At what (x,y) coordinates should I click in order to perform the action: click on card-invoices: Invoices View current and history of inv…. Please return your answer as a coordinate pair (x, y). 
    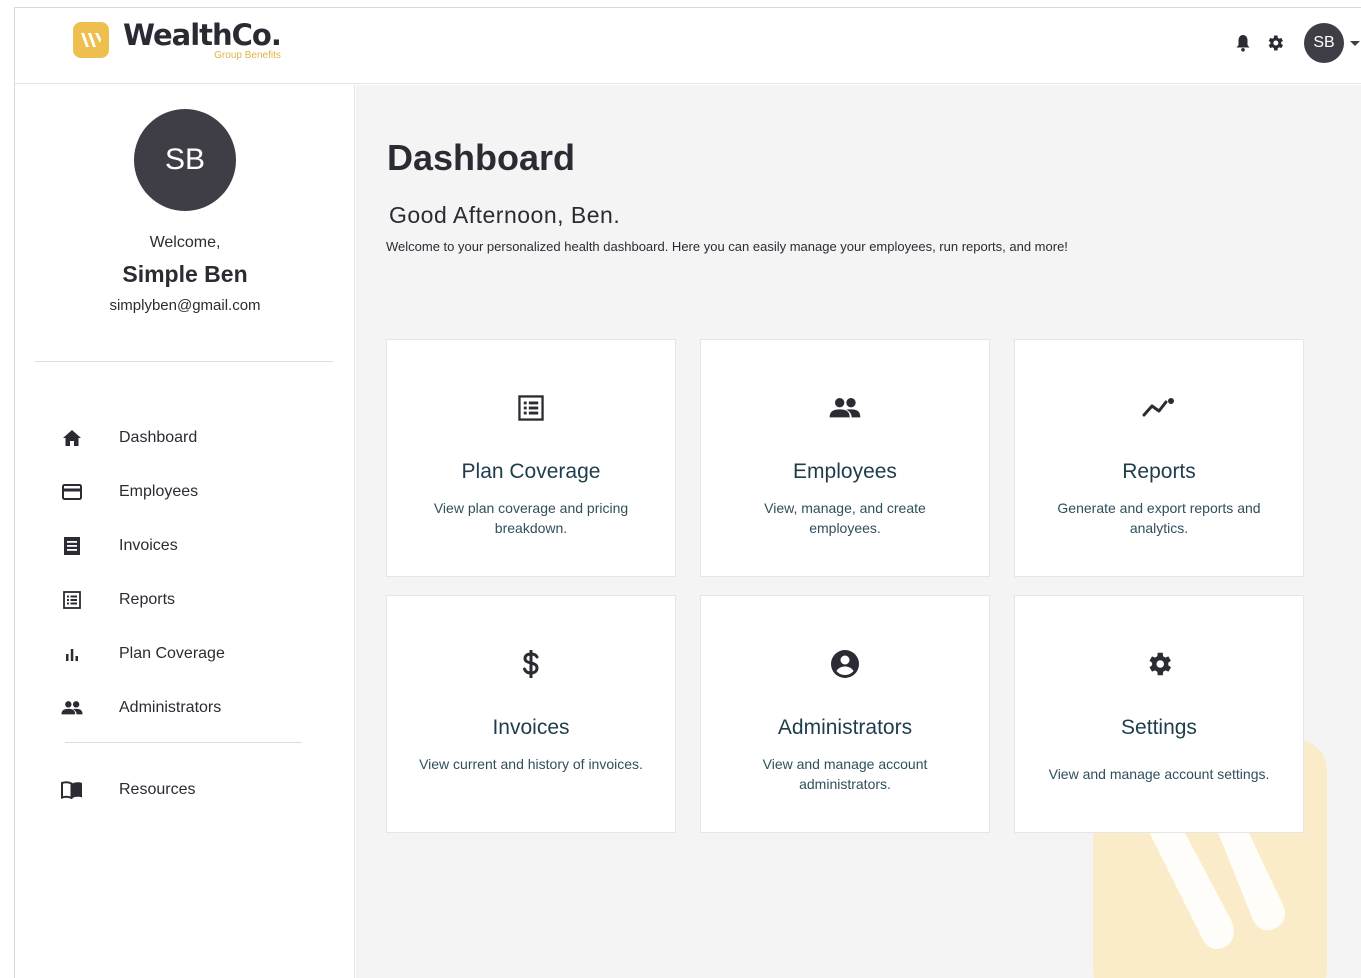
    Looking at the image, I should click on (531, 714).